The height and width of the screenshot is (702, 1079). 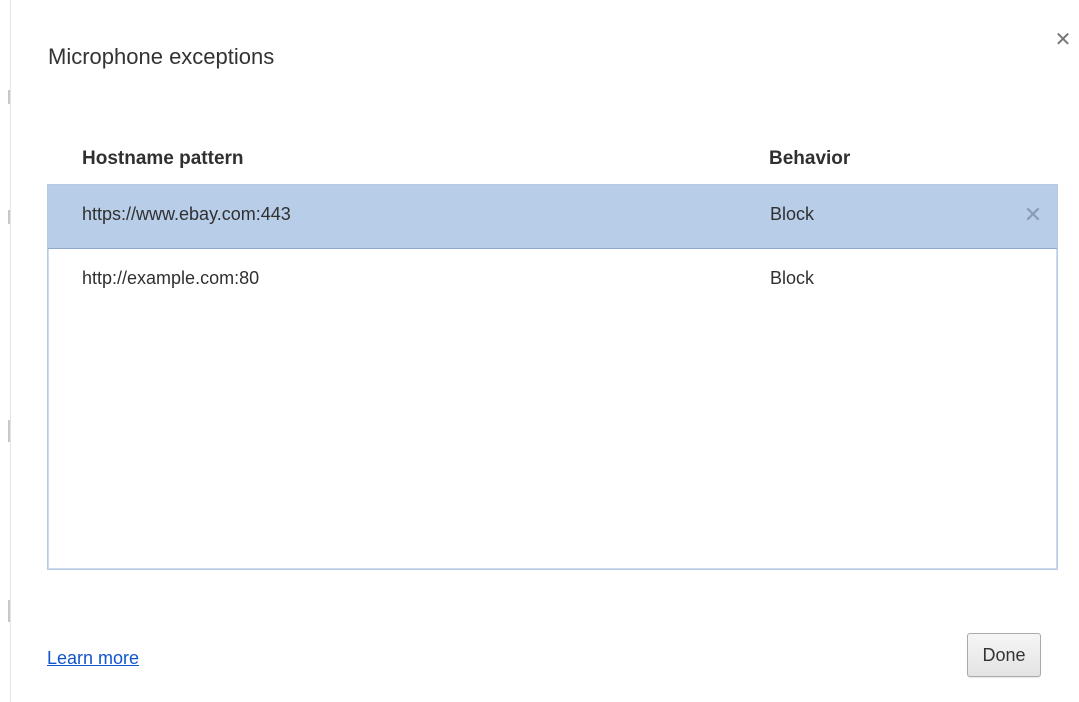 What do you see at coordinates (171, 278) in the screenshot?
I see `exception-hostname: http://example.com:80` at bounding box center [171, 278].